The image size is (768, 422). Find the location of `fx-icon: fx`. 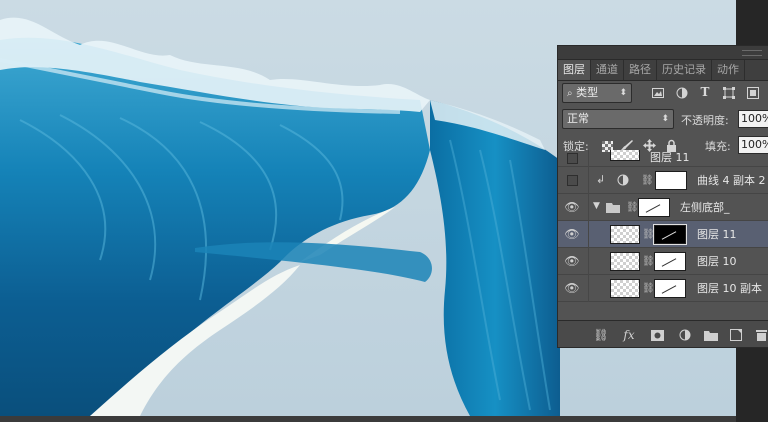

fx-icon: fx is located at coordinates (629, 335).